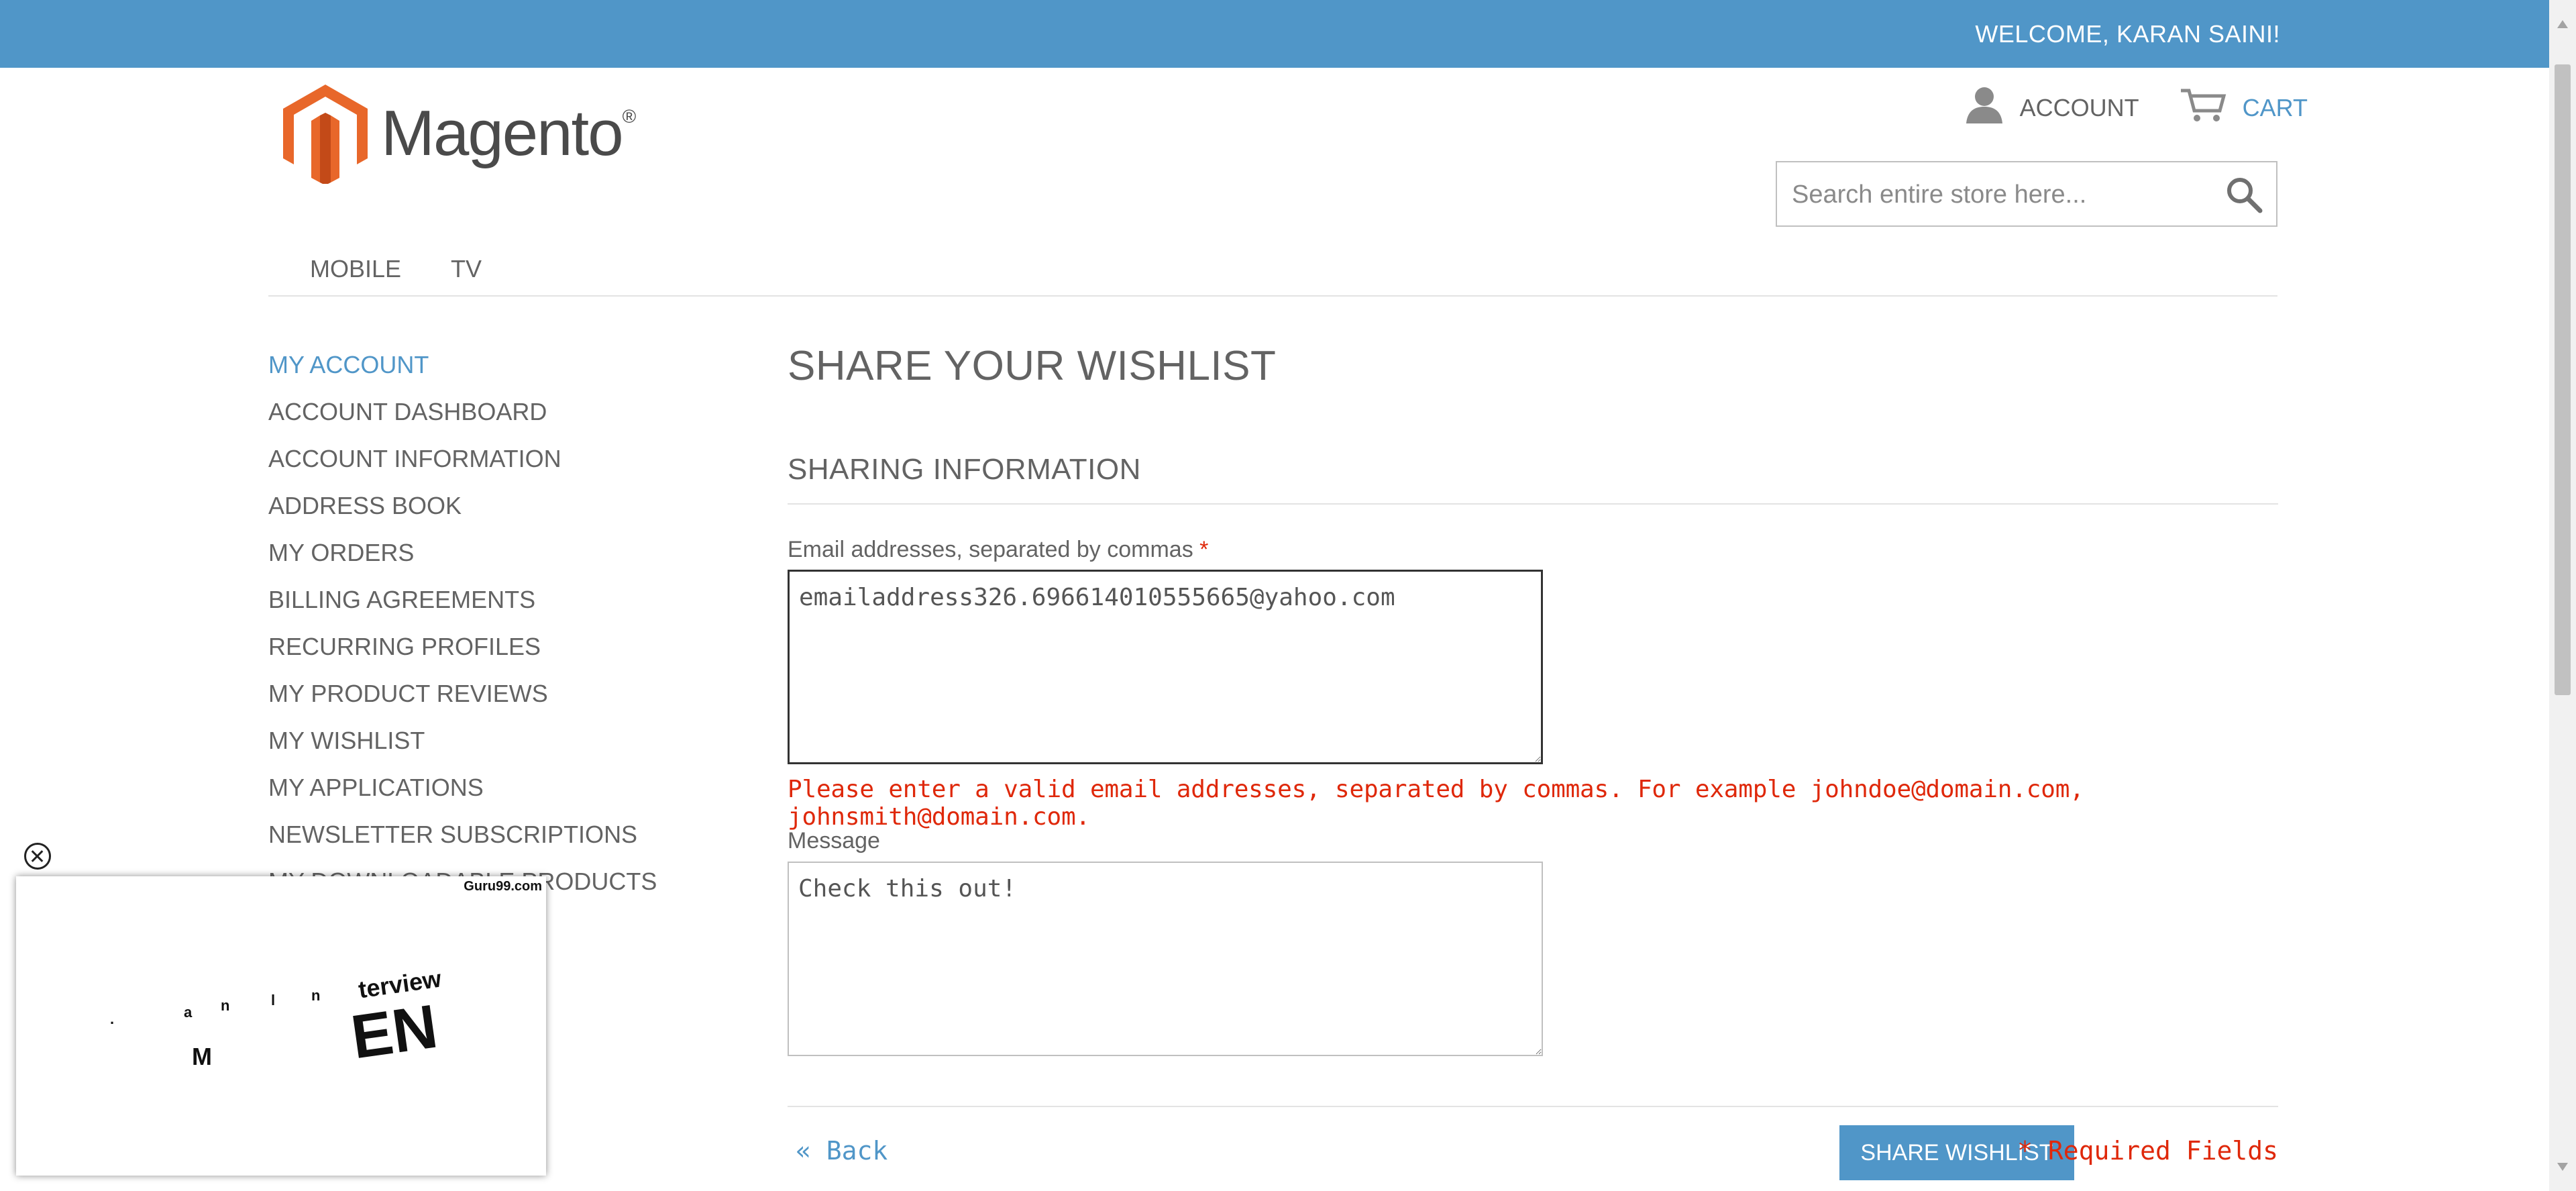  Describe the element at coordinates (2275, 107) in the screenshot. I see `cart-label: CART` at that location.